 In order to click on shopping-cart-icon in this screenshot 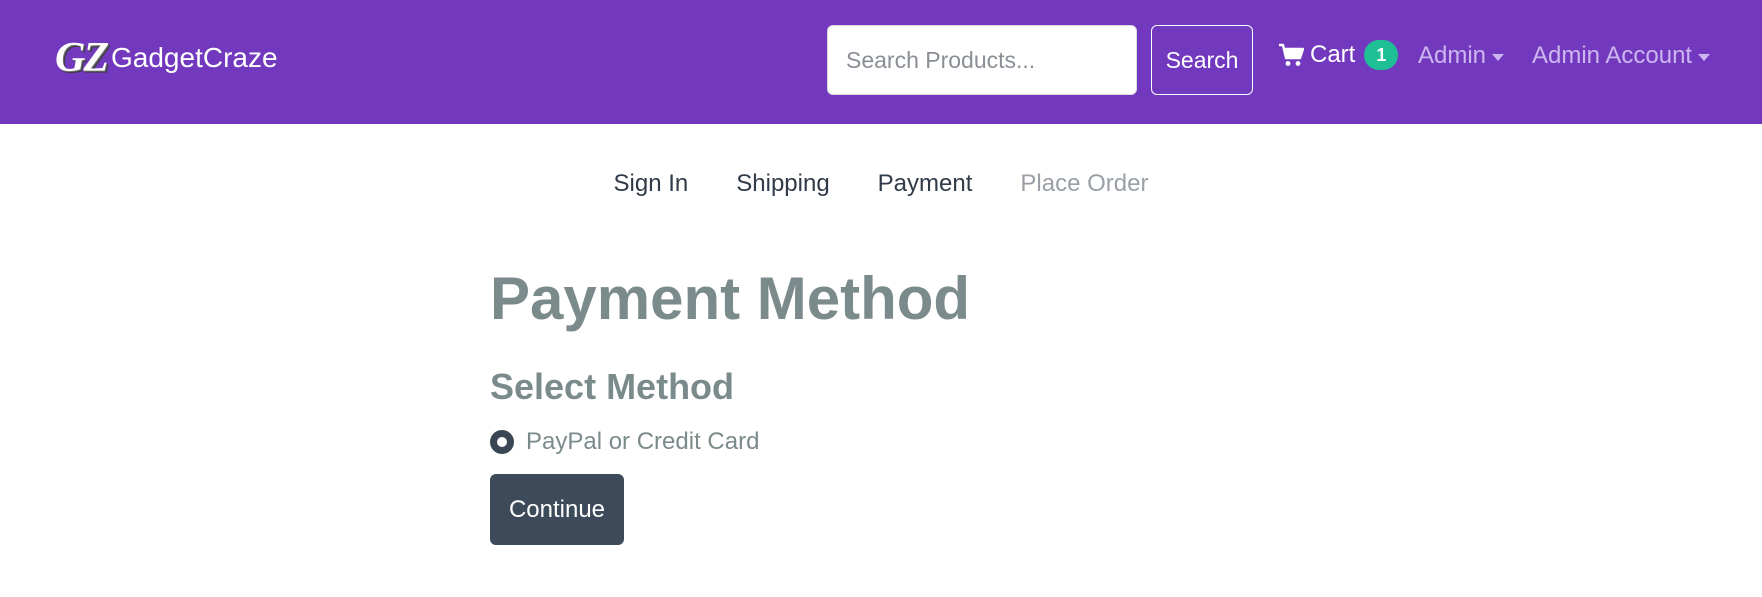, I will do `click(1291, 55)`.